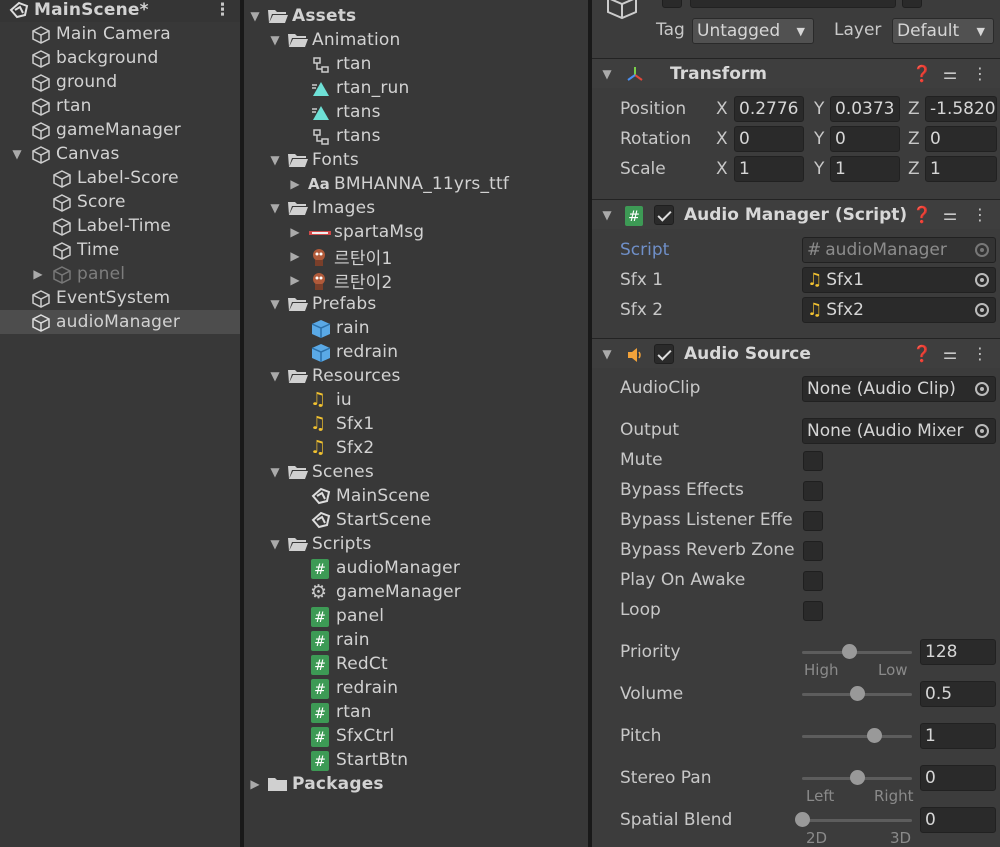  I want to click on asset-item: # RedCt, so click(416, 664).